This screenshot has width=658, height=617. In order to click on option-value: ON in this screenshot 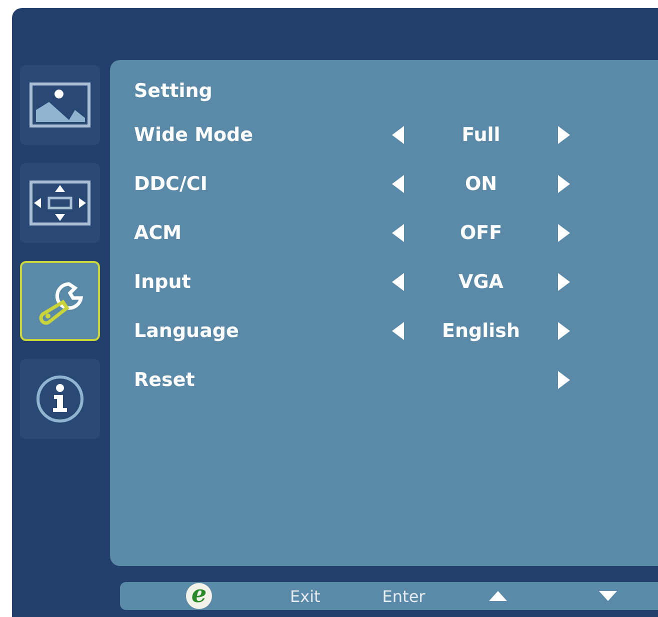, I will do `click(481, 183)`.